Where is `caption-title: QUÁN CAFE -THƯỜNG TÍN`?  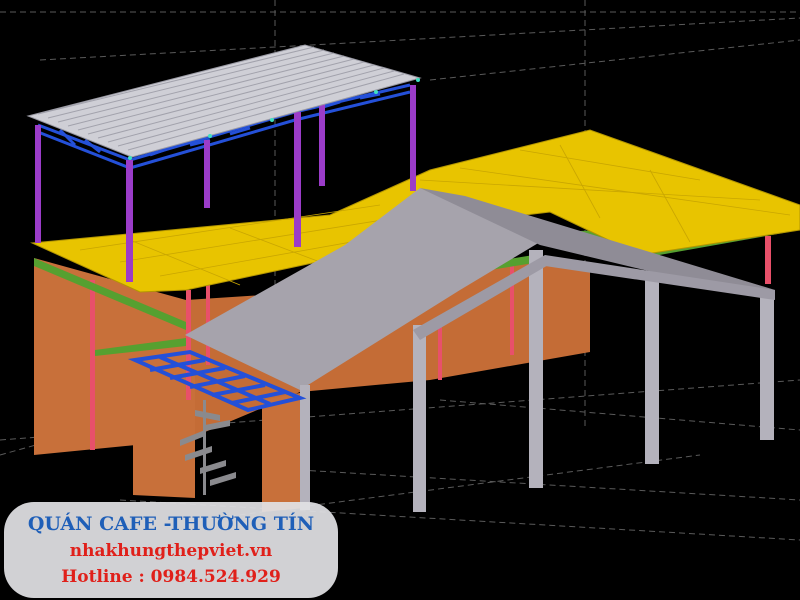 caption-title: QUÁN CAFE -THƯỜNG TÍN is located at coordinates (171, 524).